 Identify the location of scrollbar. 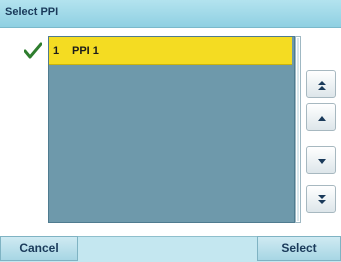
(298, 129).